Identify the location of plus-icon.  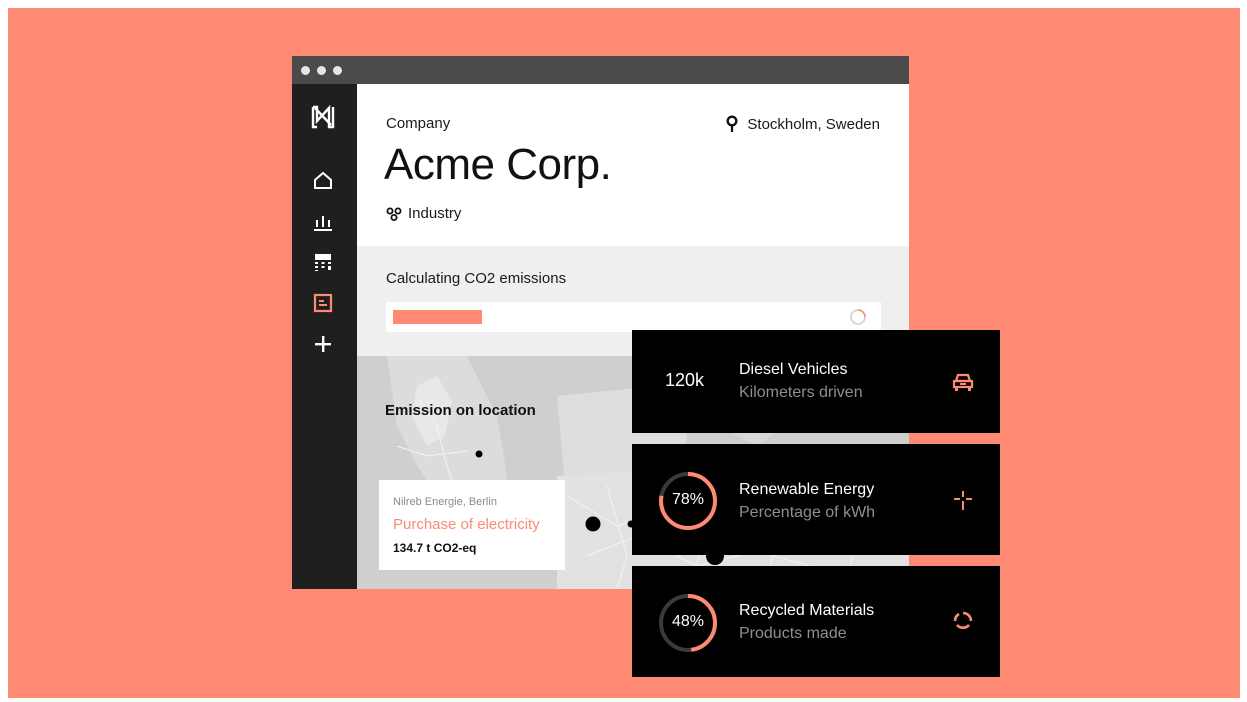
(323, 344).